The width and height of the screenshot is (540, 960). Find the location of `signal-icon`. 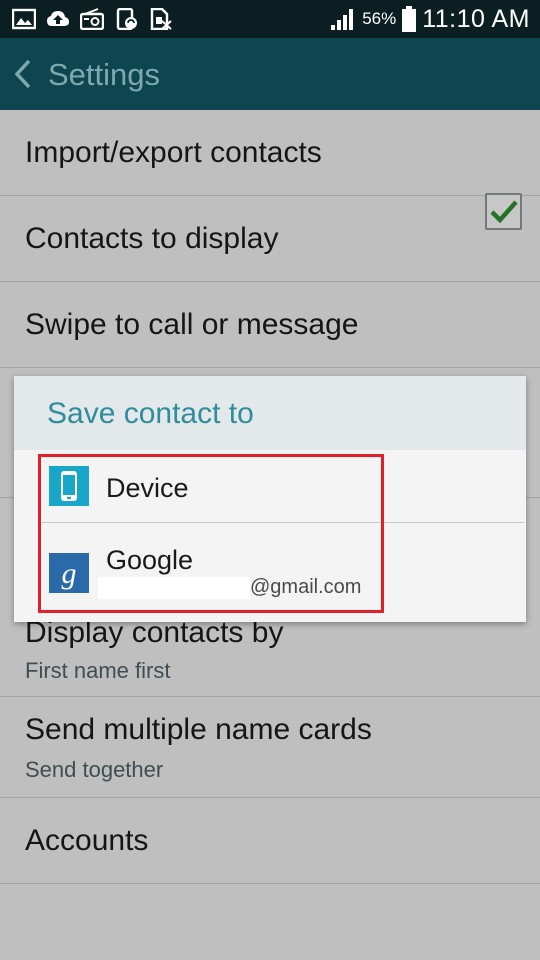

signal-icon is located at coordinates (342, 19).